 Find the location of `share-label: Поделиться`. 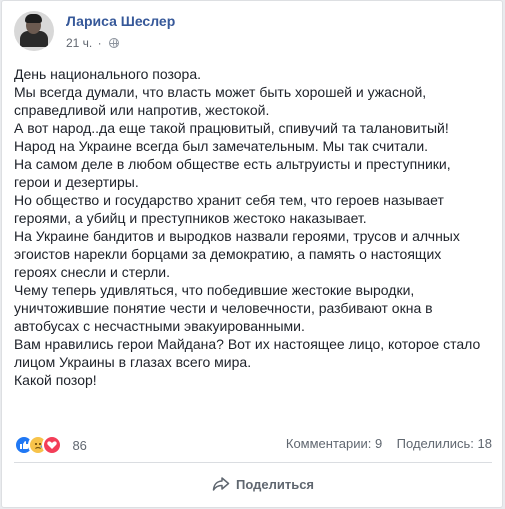

share-label: Поделиться is located at coordinates (275, 484).